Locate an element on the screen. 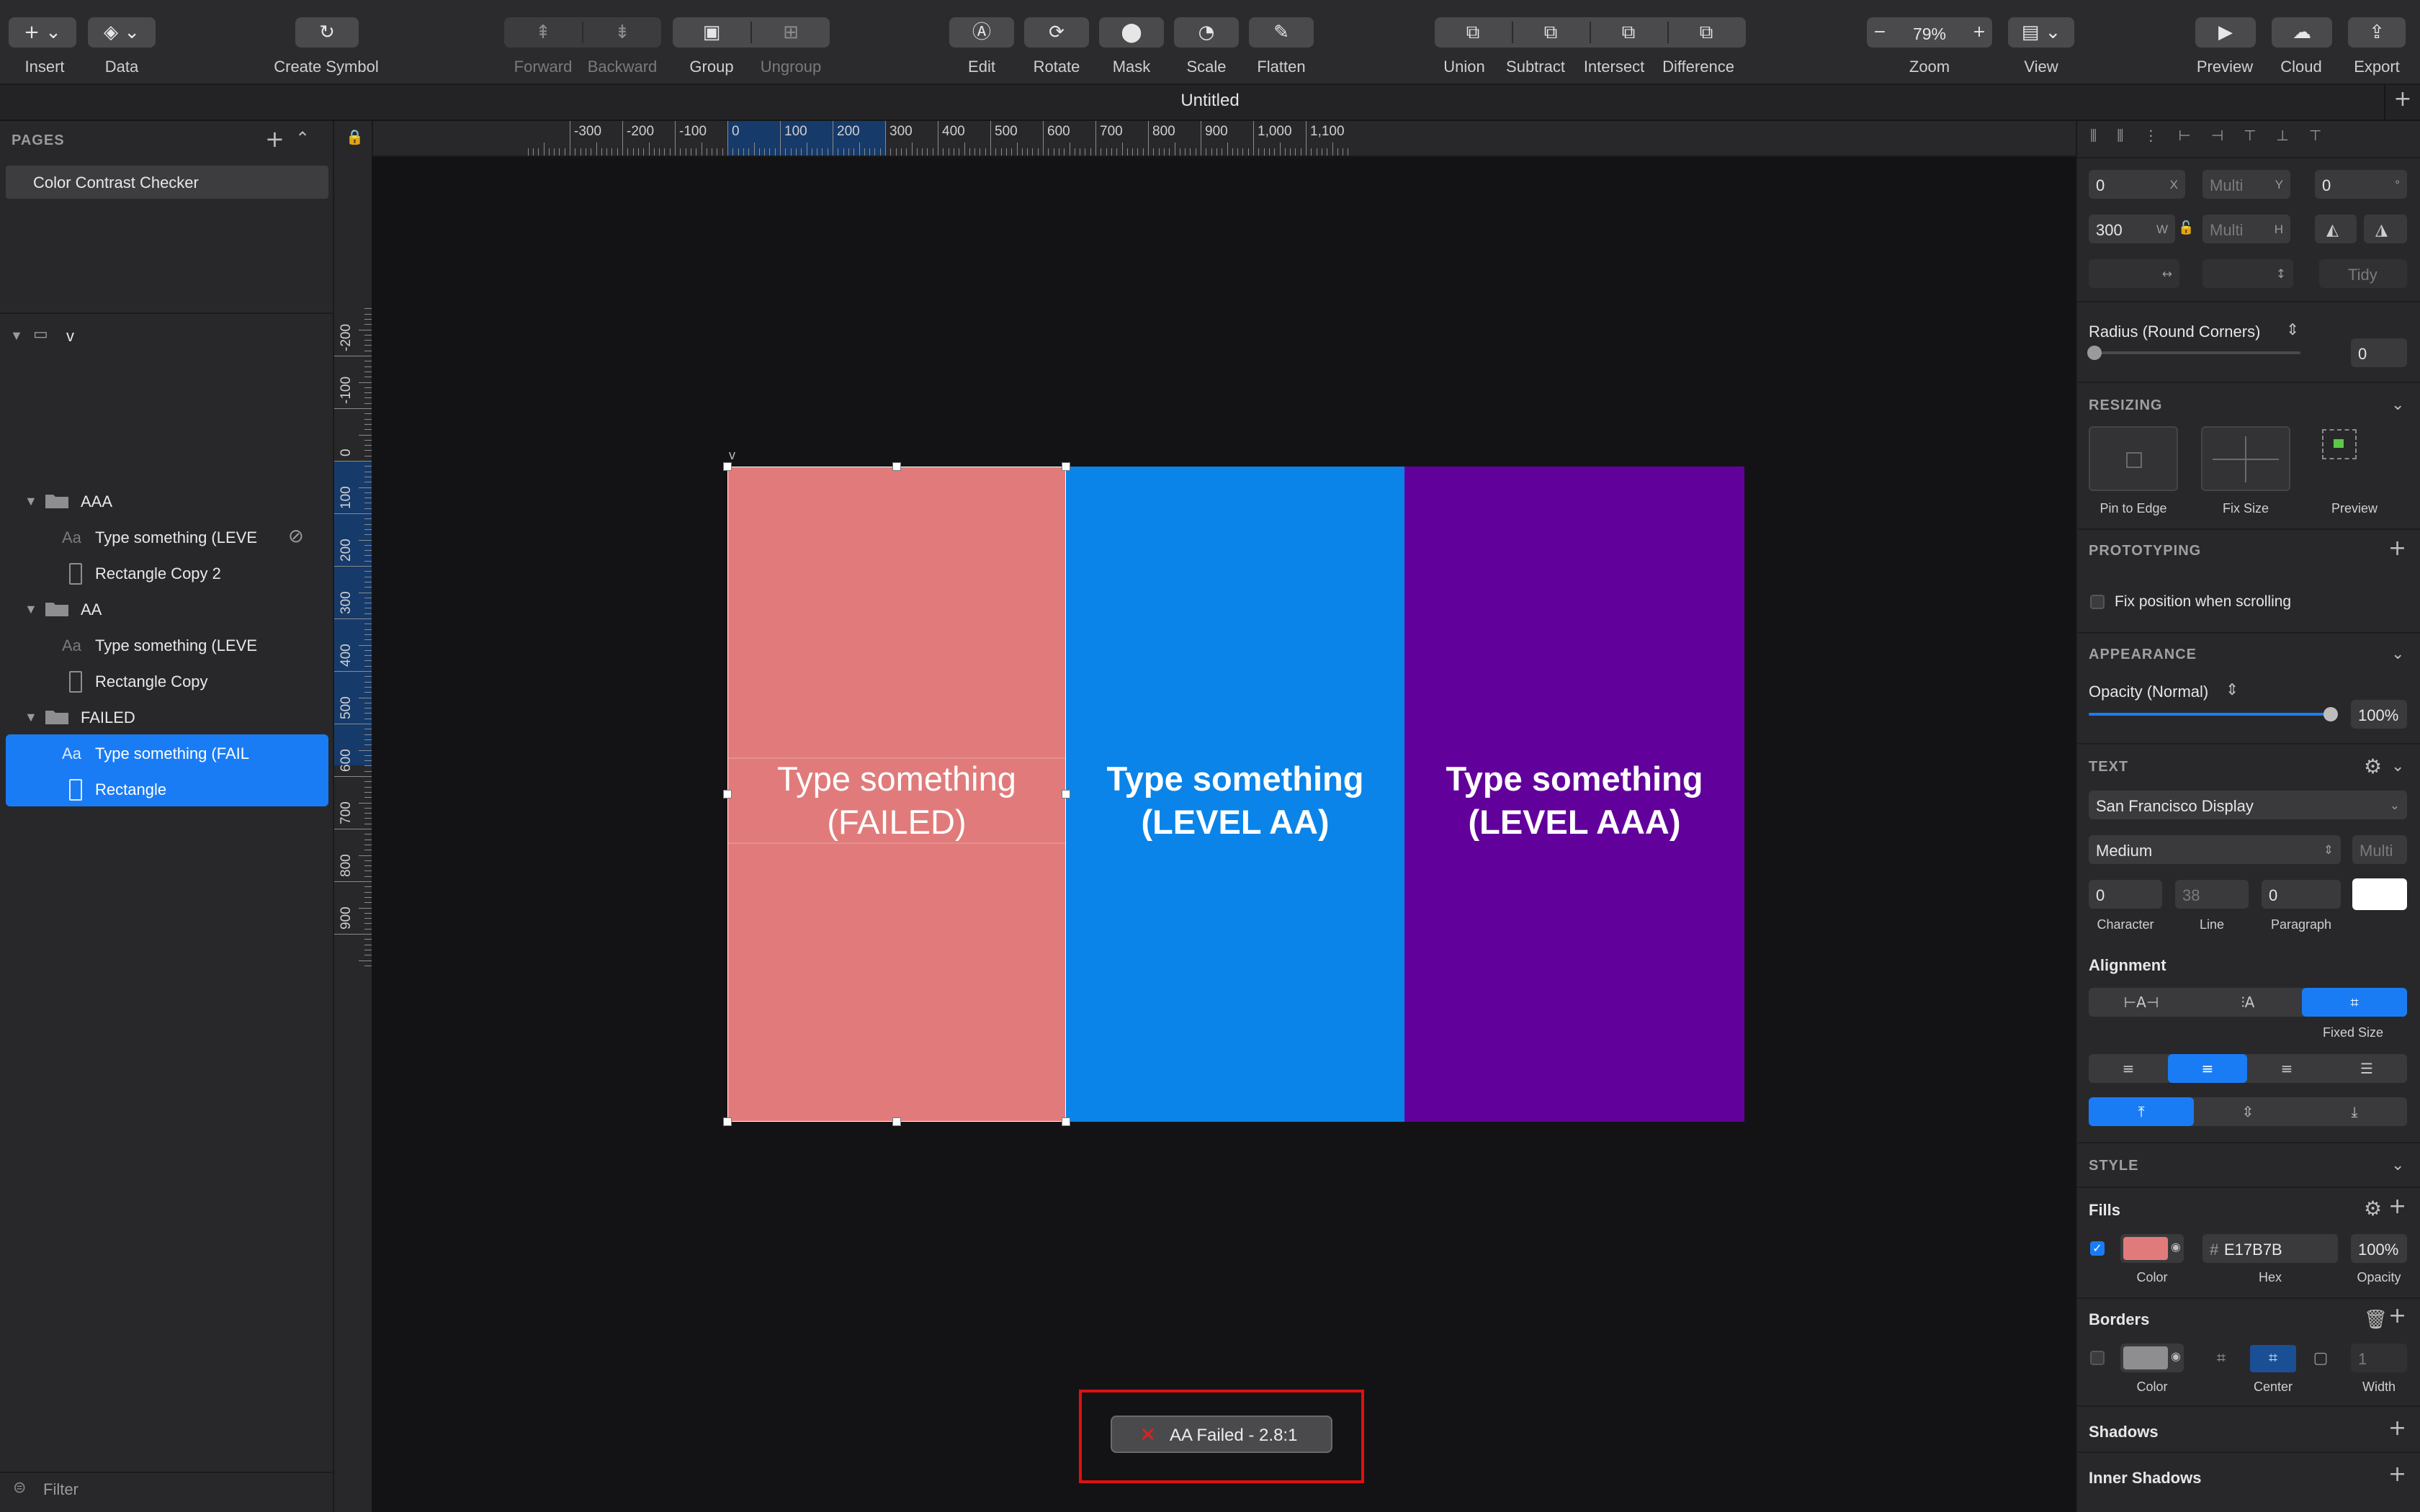 The width and height of the screenshot is (2420, 1512). add-prototyping-plus-icon: + is located at coordinates (2397, 548).